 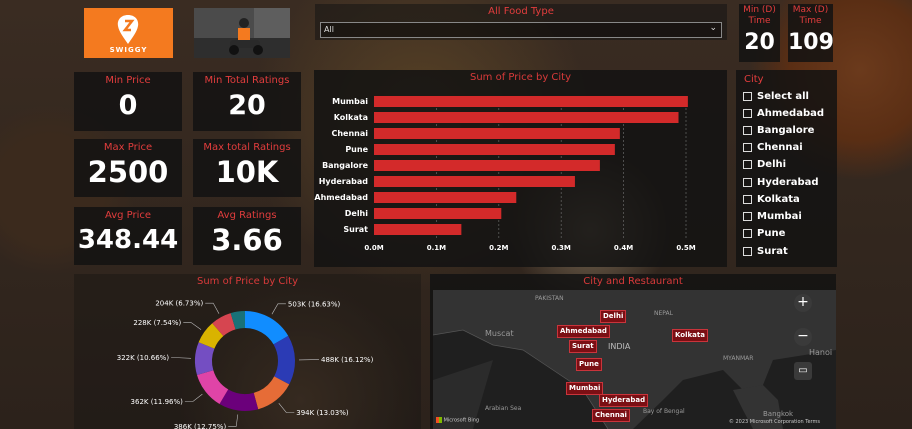 I want to click on y-tick-label: Bangalore, so click(x=345, y=165).